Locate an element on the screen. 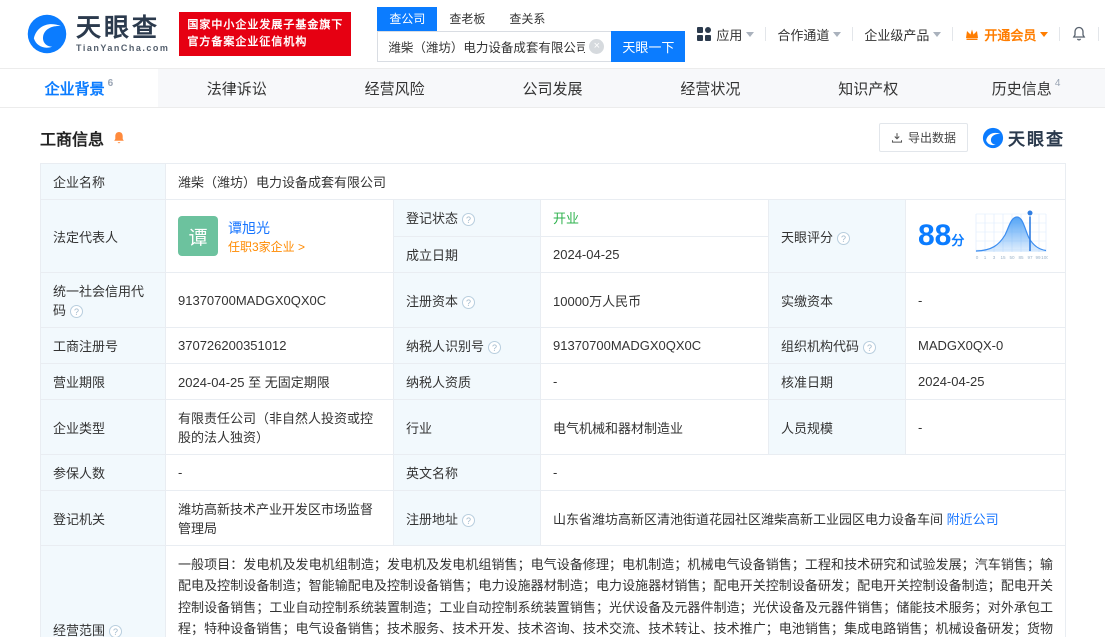  table-row: 法定代表人 谭 谭旭光 任职3家企业 > 登记状态? 开业 天眼评分? 88分 is located at coordinates (553, 236).